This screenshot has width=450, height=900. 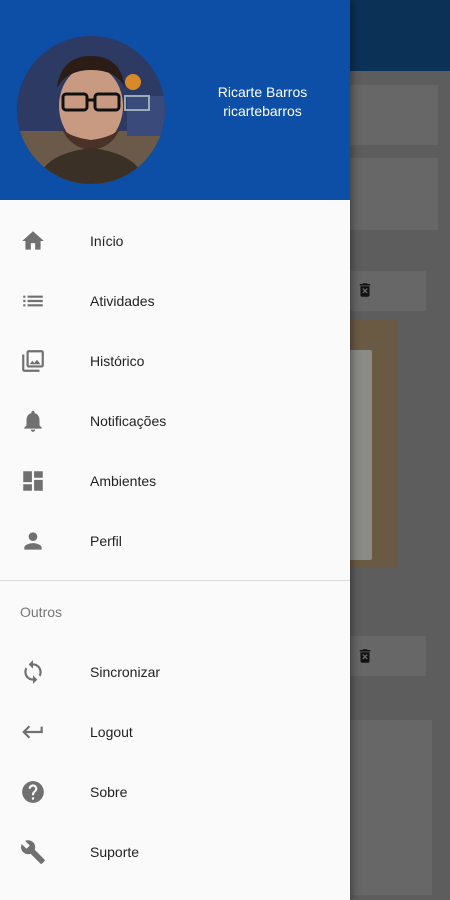 What do you see at coordinates (33, 541) in the screenshot?
I see `person-icon` at bounding box center [33, 541].